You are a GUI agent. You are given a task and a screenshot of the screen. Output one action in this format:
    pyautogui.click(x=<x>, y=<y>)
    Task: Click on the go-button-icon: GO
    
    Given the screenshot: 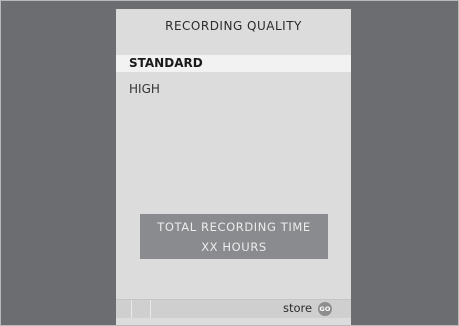 What is the action you would take?
    pyautogui.click(x=325, y=309)
    